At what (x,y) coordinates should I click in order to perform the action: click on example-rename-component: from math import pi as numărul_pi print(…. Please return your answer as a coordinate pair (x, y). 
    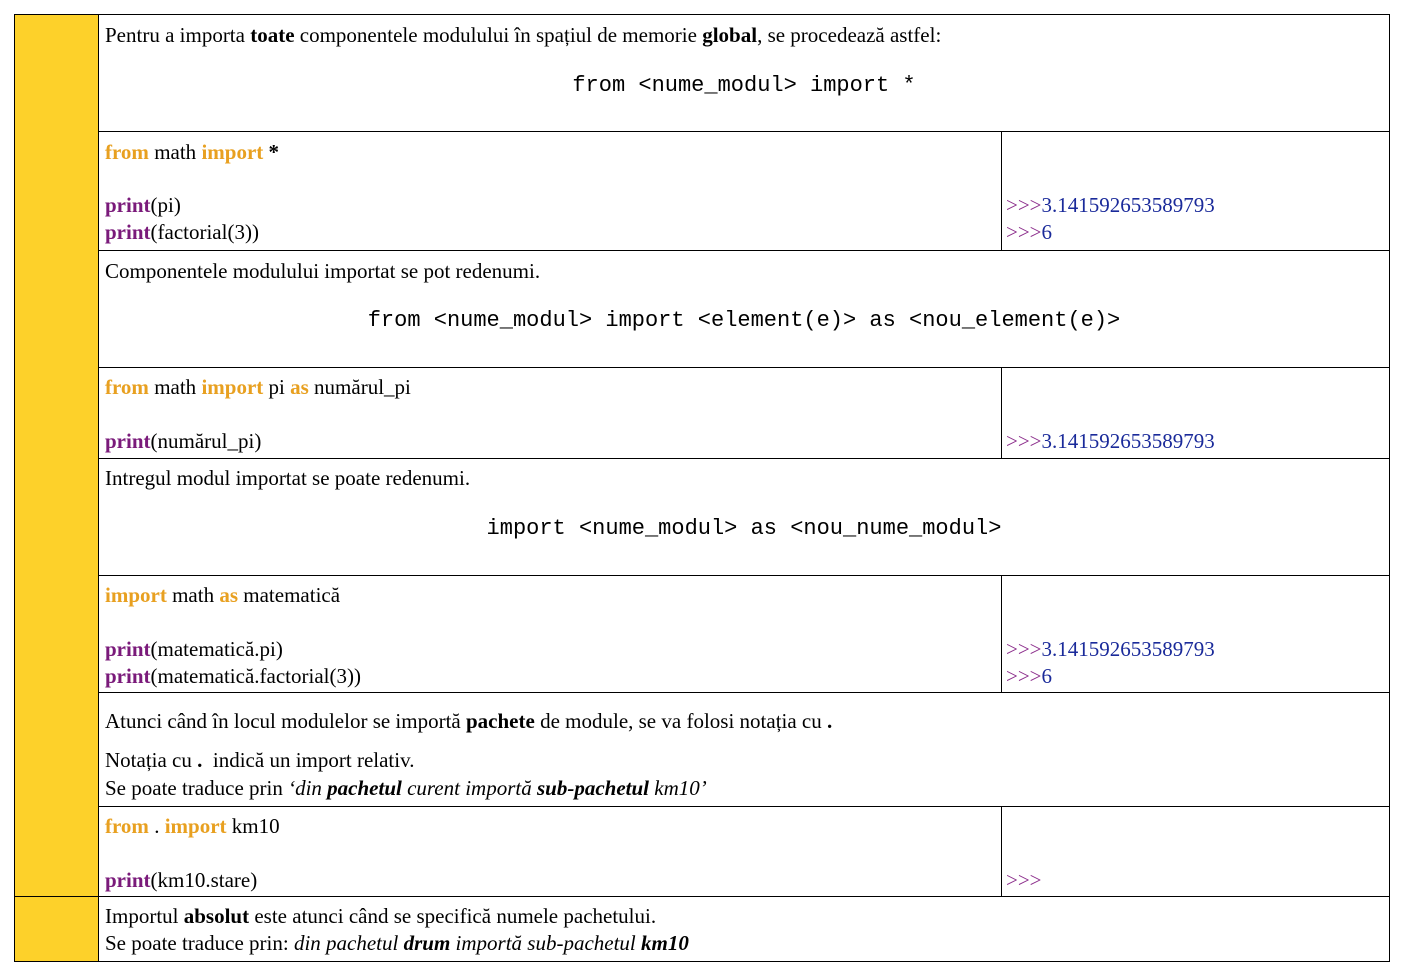
    Looking at the image, I should click on (744, 412).